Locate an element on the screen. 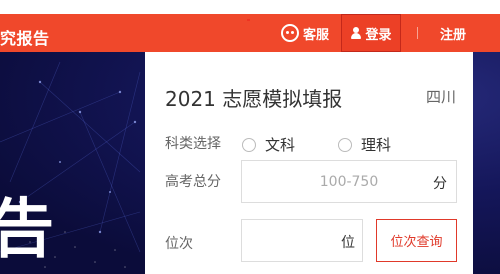 Image resolution: width=500 pixels, height=274 pixels. decorative-tick is located at coordinates (248, 20).